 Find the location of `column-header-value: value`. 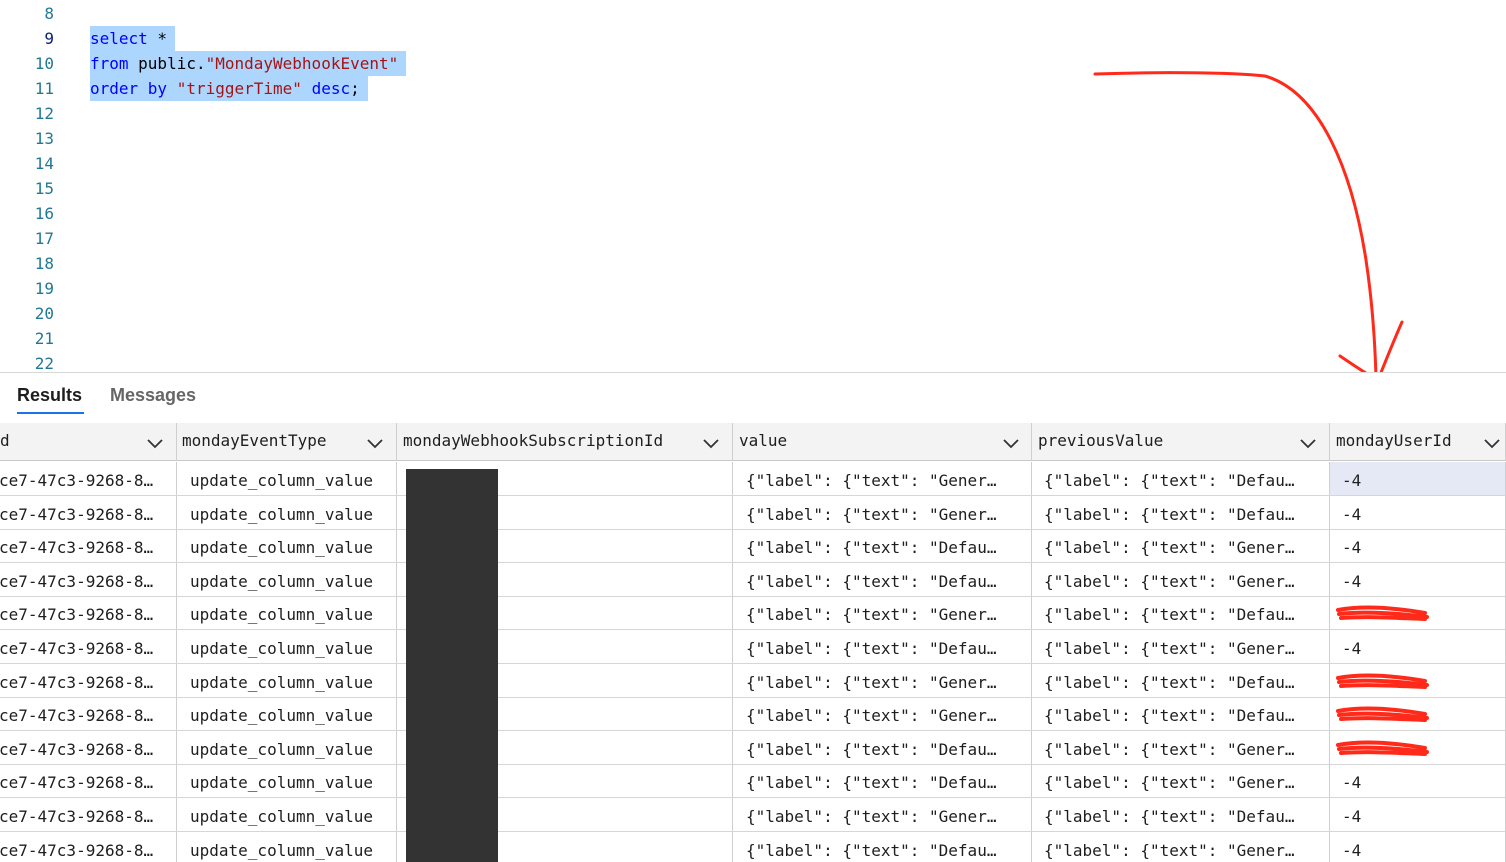

column-header-value: value is located at coordinates (882, 442).